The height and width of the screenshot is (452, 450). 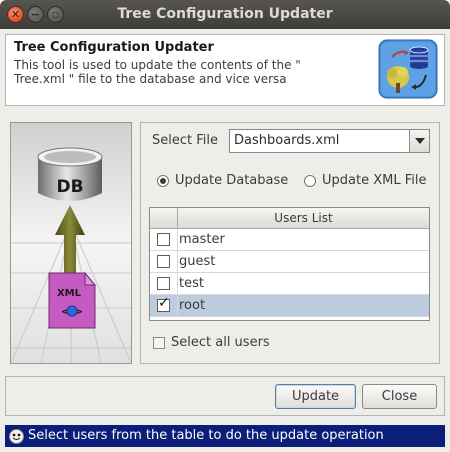 What do you see at coordinates (197, 261) in the screenshot?
I see `row-user-name: guest` at bounding box center [197, 261].